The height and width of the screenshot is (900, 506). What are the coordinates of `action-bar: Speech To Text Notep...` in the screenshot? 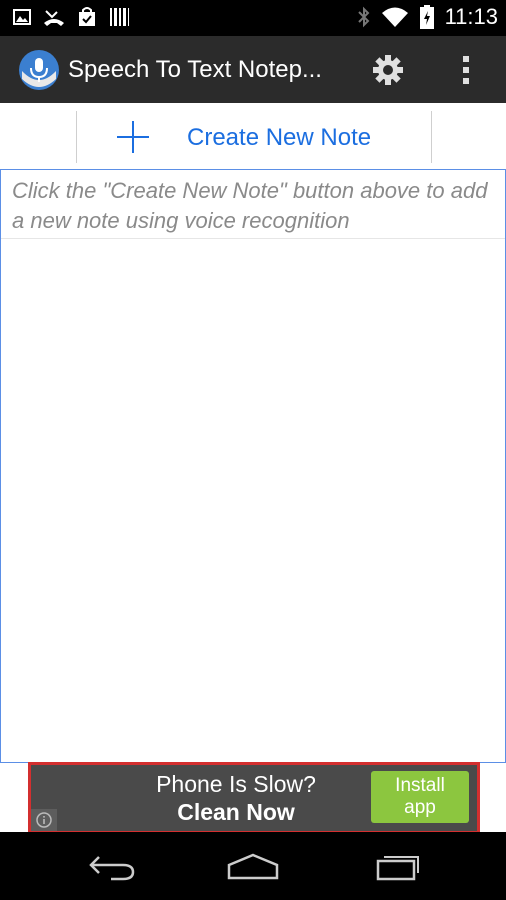 It's located at (253, 69).